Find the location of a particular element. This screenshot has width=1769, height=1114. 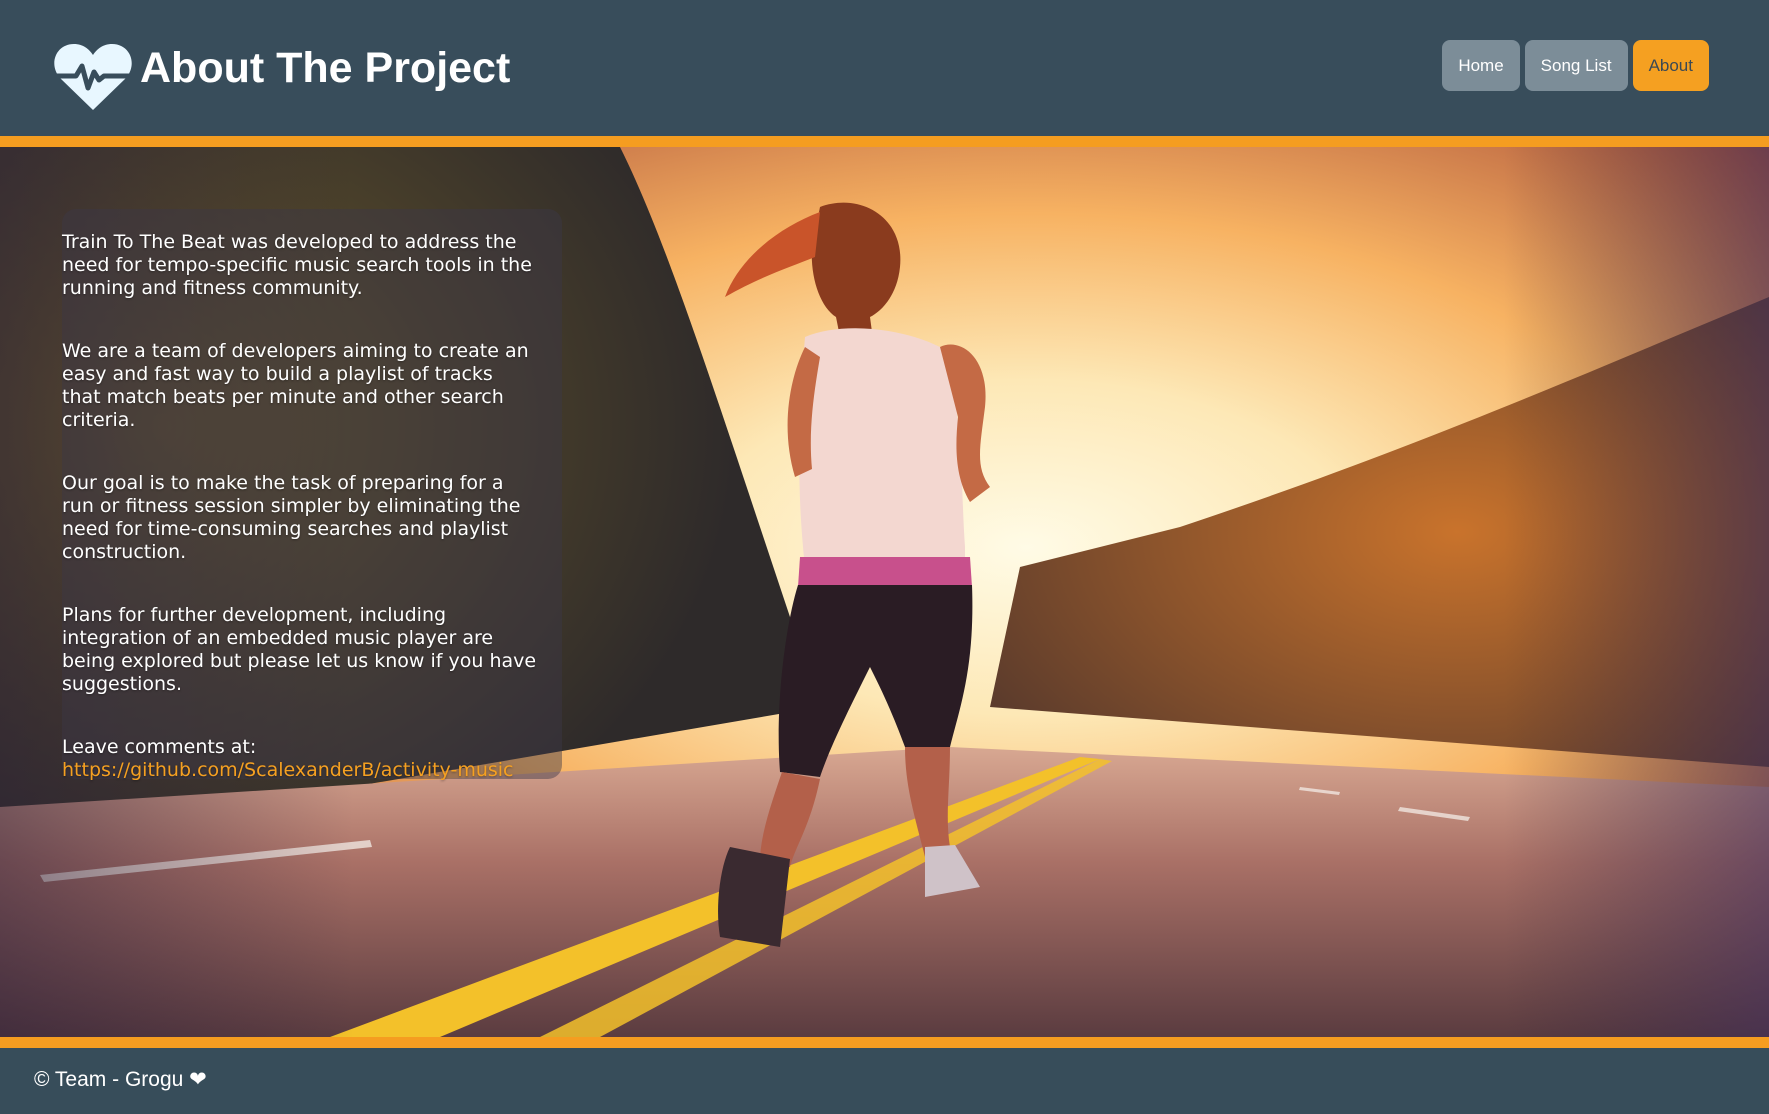

heartbeat-icon is located at coordinates (93, 77).